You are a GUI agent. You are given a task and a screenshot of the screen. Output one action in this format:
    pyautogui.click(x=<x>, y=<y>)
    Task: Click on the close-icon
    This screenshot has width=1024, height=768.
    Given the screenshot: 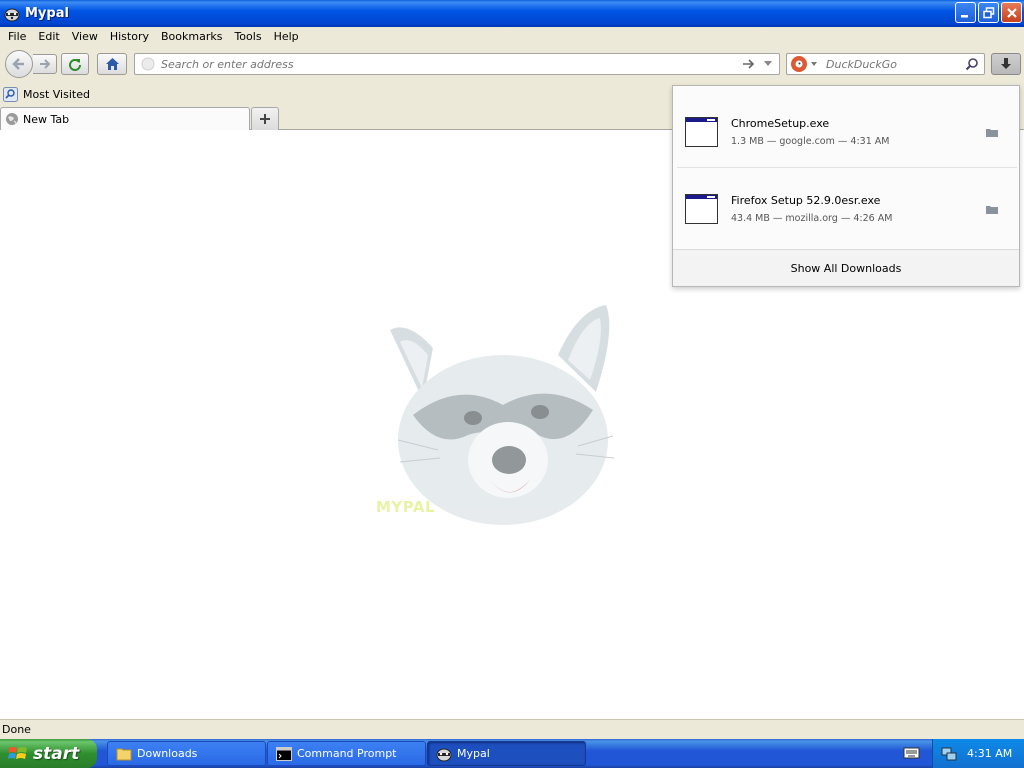 What is the action you would take?
    pyautogui.click(x=1011, y=12)
    